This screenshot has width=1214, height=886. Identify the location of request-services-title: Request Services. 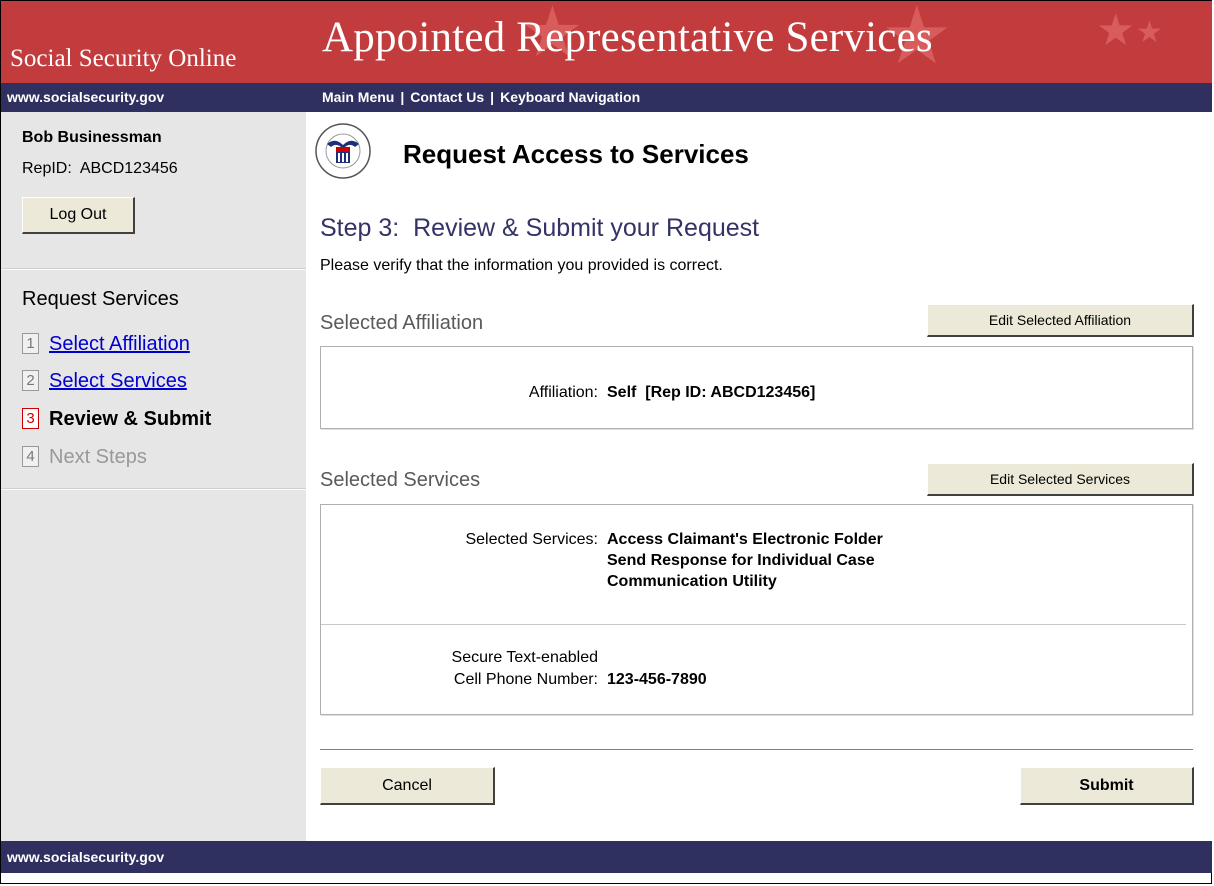
(100, 299).